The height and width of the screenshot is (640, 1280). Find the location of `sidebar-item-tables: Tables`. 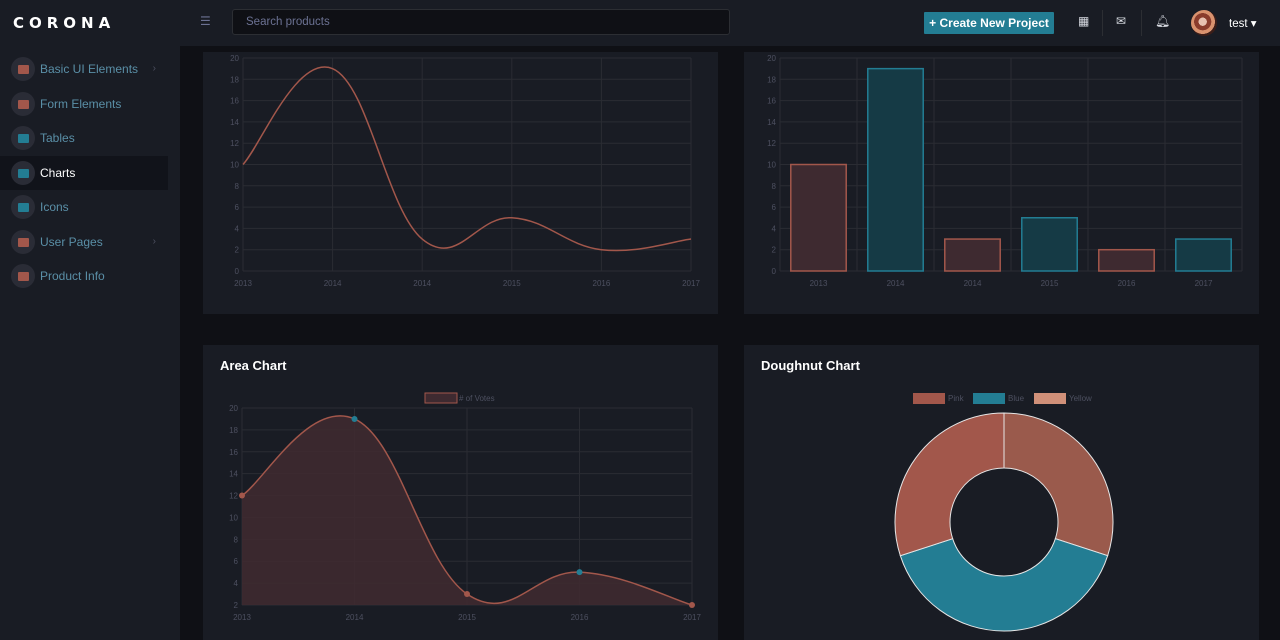

sidebar-item-tables: Tables is located at coordinates (84, 138).